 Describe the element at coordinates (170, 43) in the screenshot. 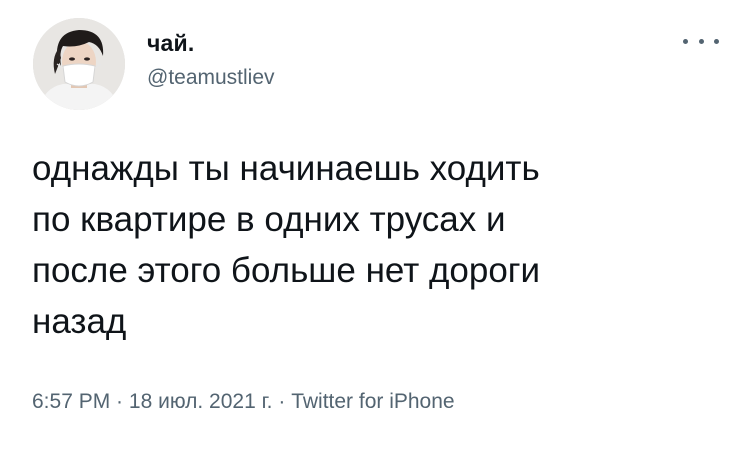

I see `author-name: чай.` at that location.